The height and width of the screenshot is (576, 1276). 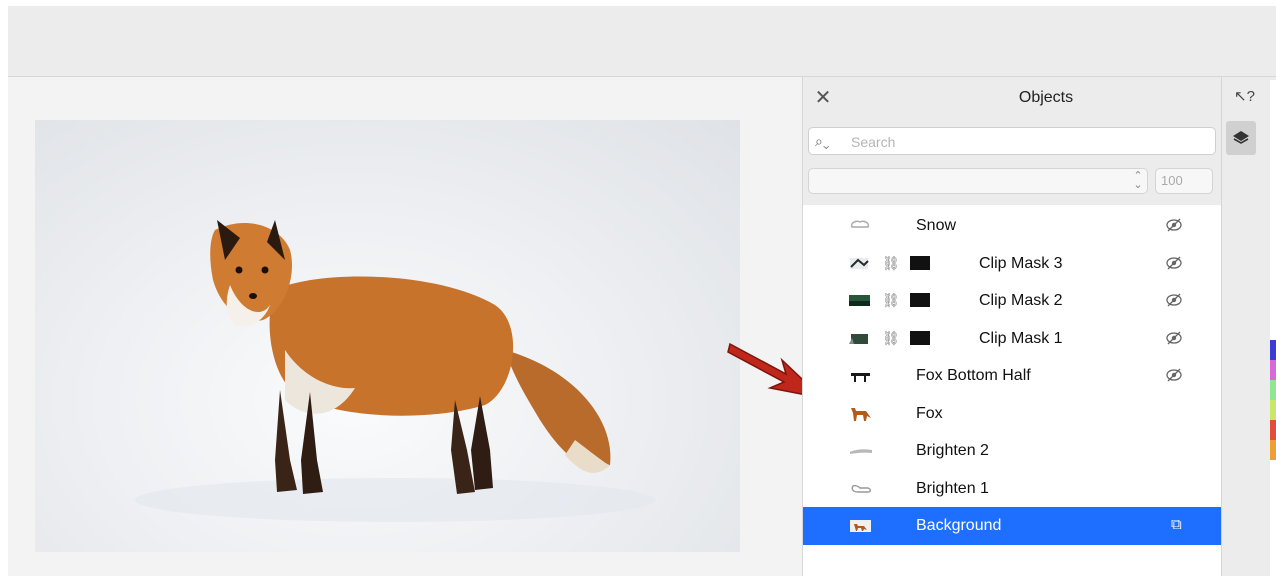 What do you see at coordinates (1012, 526) in the screenshot?
I see `layer-row: Background ⧉` at bounding box center [1012, 526].